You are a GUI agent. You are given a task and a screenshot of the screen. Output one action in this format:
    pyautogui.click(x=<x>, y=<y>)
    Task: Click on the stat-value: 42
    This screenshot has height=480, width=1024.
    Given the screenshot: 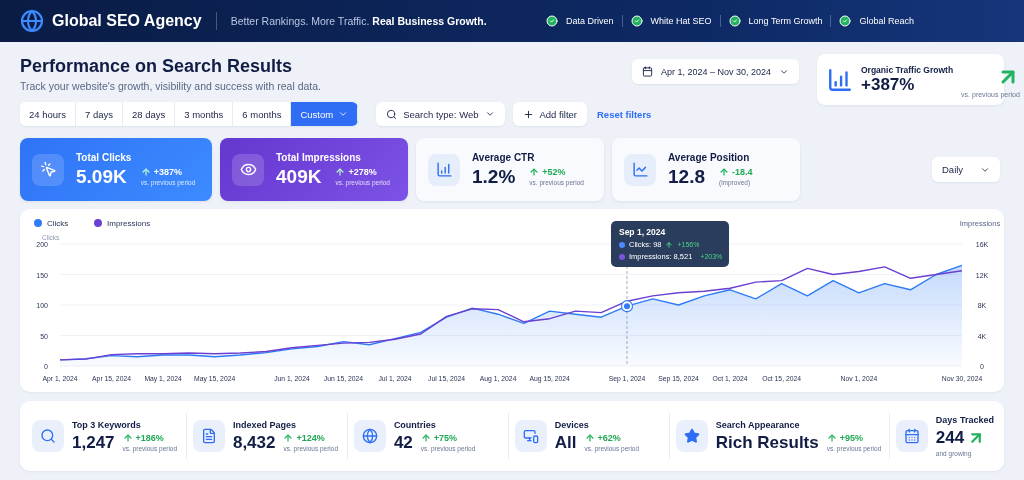 What is the action you would take?
    pyautogui.click(x=403, y=442)
    